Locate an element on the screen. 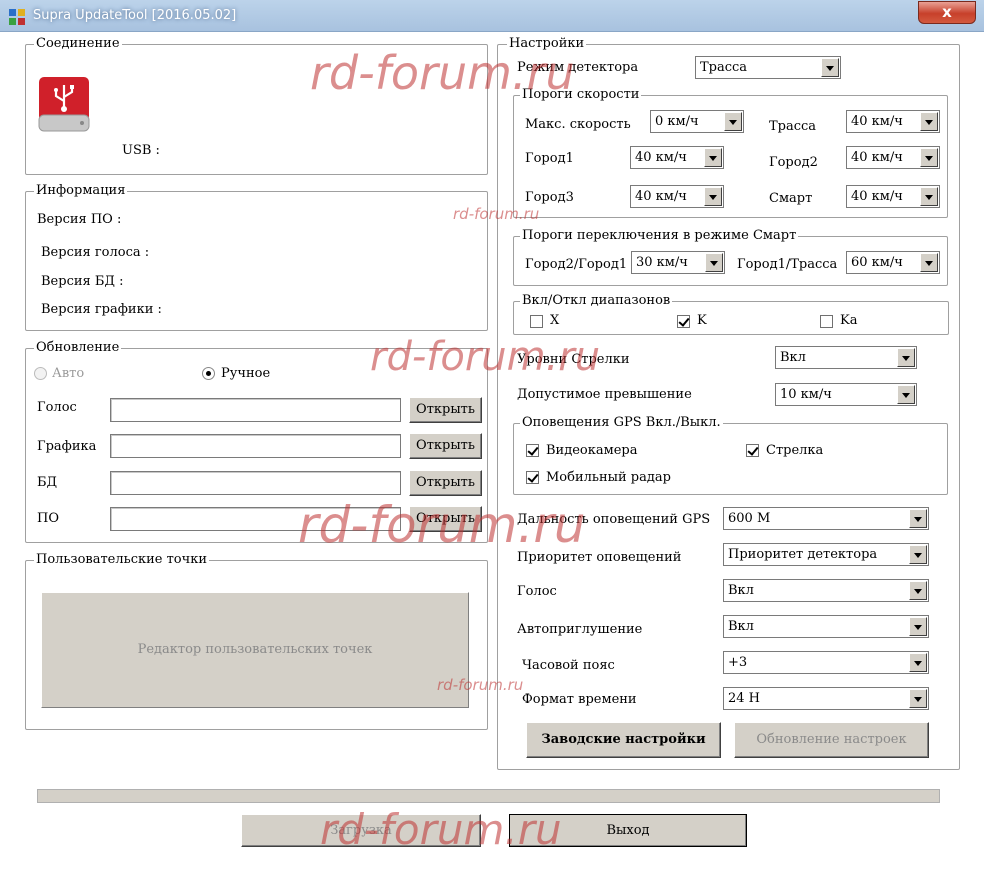 The image size is (984, 882). city3-value: 40 км/ч is located at coordinates (661, 196).